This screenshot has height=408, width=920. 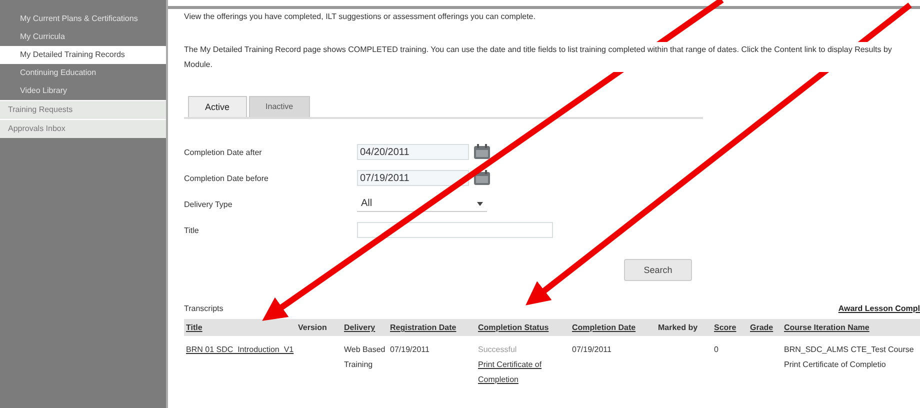 What do you see at coordinates (523, 327) in the screenshot?
I see `column-header: Completion Status` at bounding box center [523, 327].